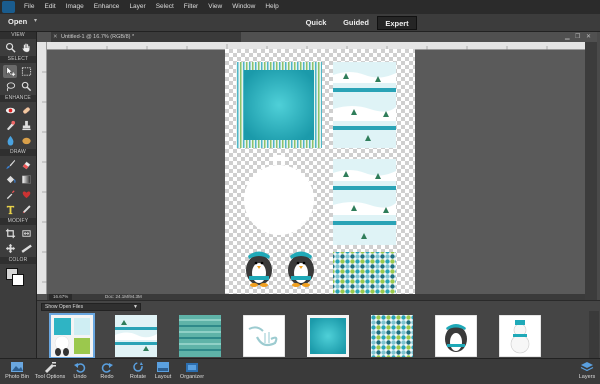 The width and height of the screenshot is (600, 384). Describe the element at coordinates (10, 179) in the screenshot. I see `paint-bucket-tool-icon` at that location.